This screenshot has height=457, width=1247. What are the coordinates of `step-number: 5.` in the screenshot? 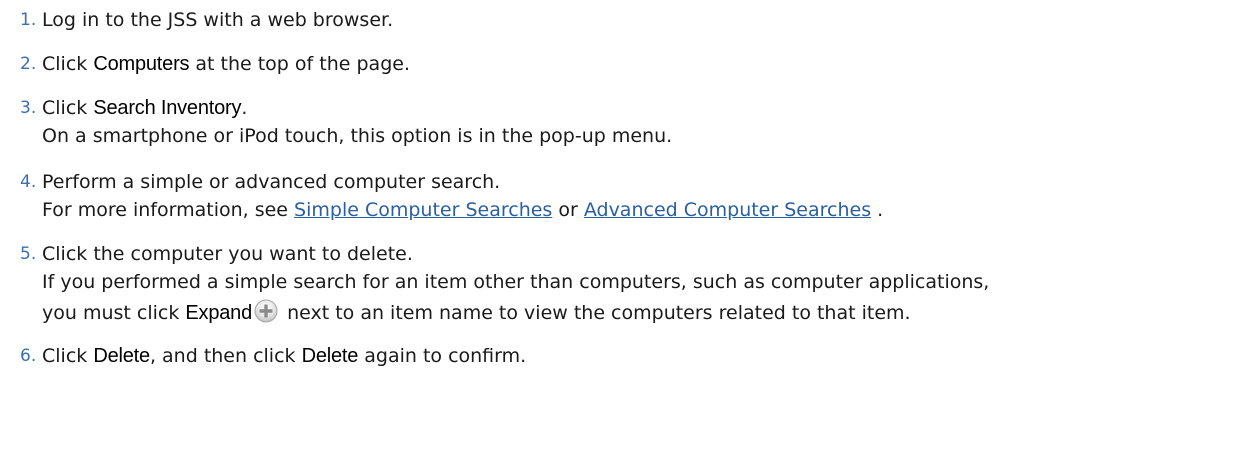 It's located at (28, 254).